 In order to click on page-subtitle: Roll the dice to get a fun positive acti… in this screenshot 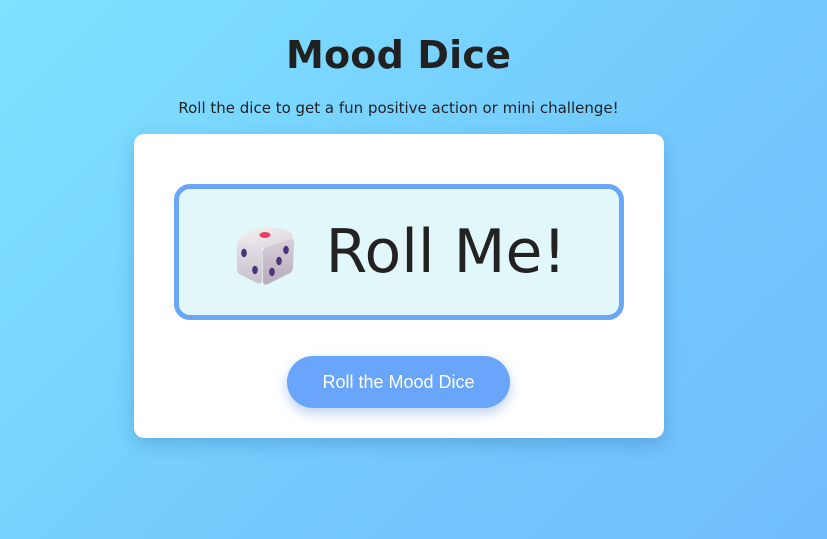, I will do `click(398, 108)`.